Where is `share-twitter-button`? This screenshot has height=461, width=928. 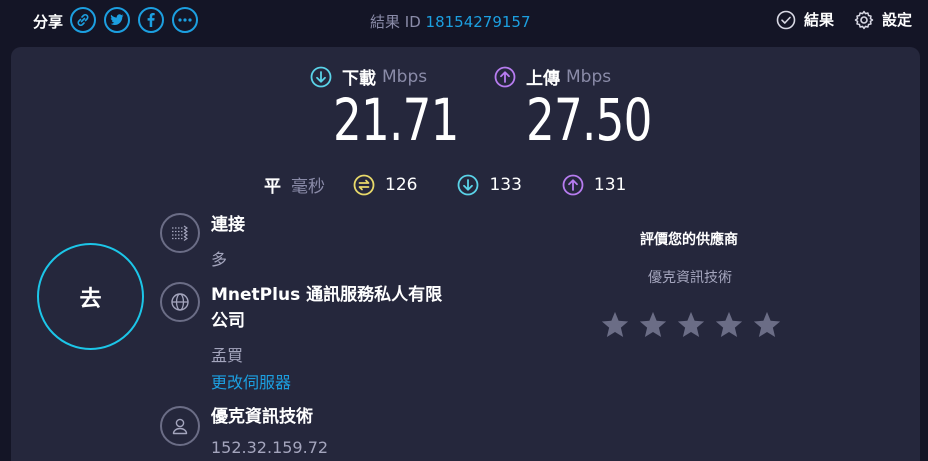 share-twitter-button is located at coordinates (117, 20).